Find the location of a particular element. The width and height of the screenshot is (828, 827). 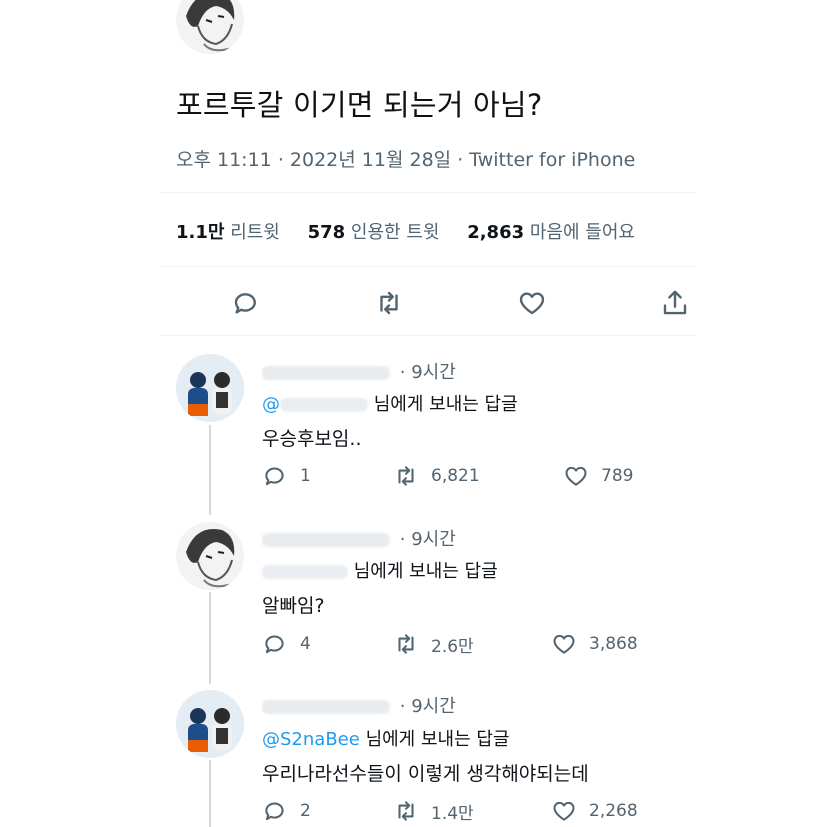

like-count: 2,268 is located at coordinates (594, 811).